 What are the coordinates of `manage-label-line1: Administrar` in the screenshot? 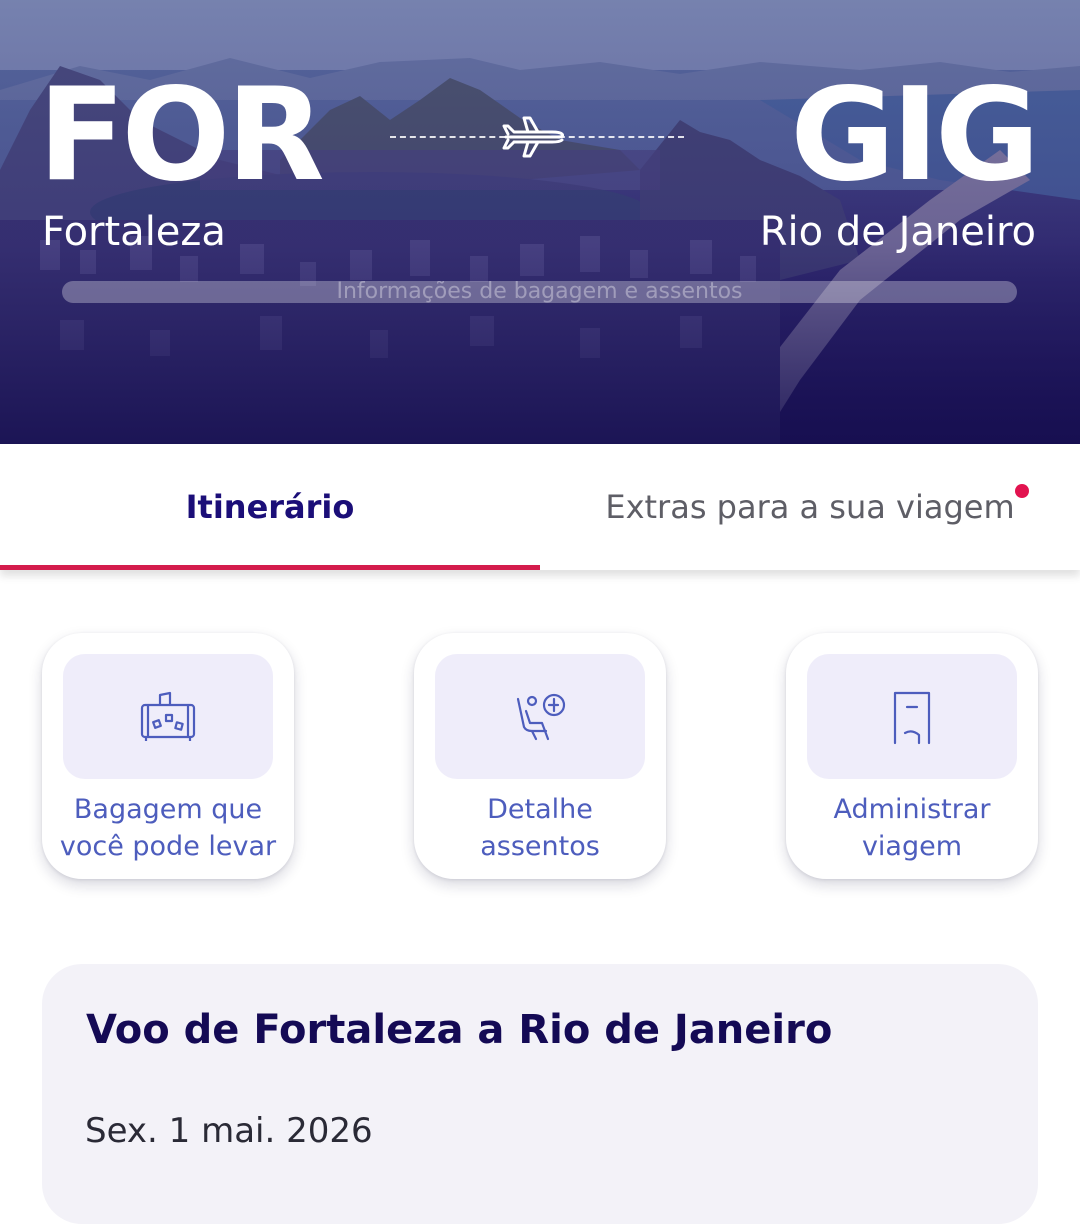 It's located at (912, 809).